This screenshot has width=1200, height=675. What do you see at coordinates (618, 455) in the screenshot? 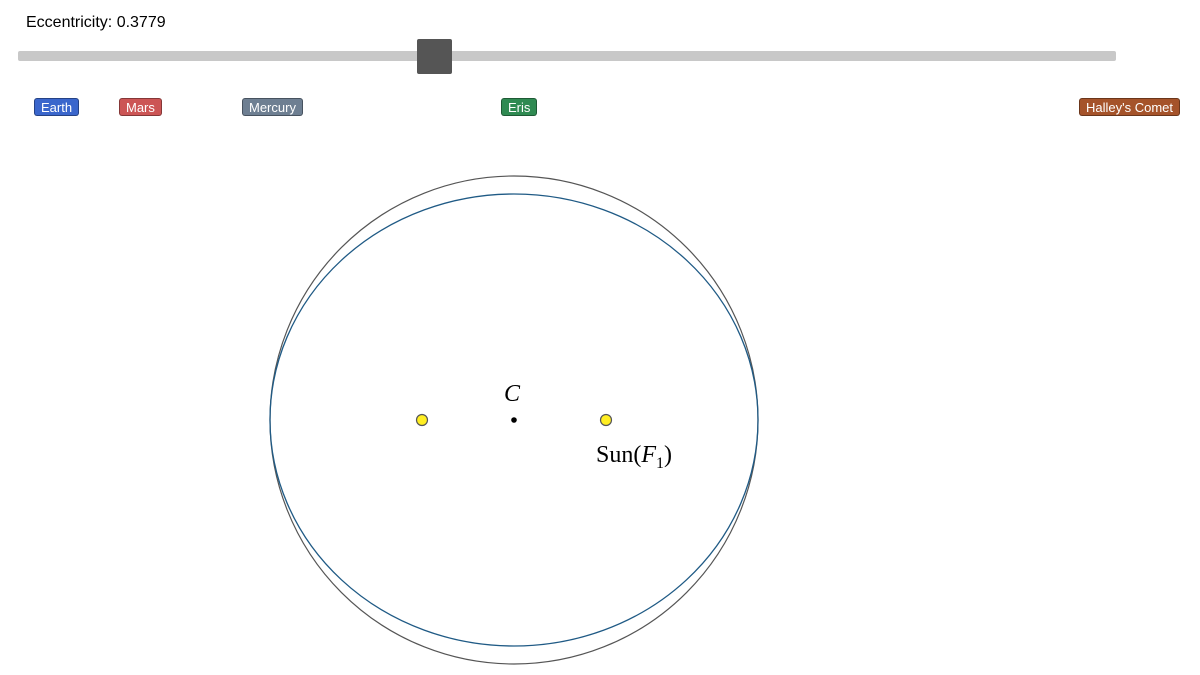
I see `sun-label-text: Sun(` at bounding box center [618, 455].